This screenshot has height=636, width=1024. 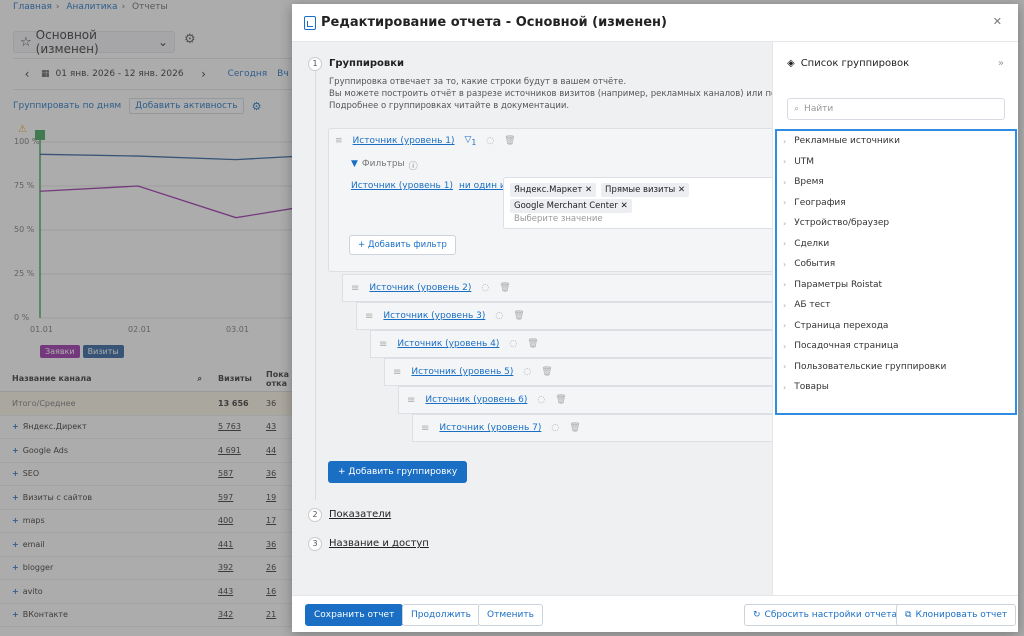 What do you see at coordinates (820, 202) in the screenshot?
I see `grouping-category-label: География` at bounding box center [820, 202].